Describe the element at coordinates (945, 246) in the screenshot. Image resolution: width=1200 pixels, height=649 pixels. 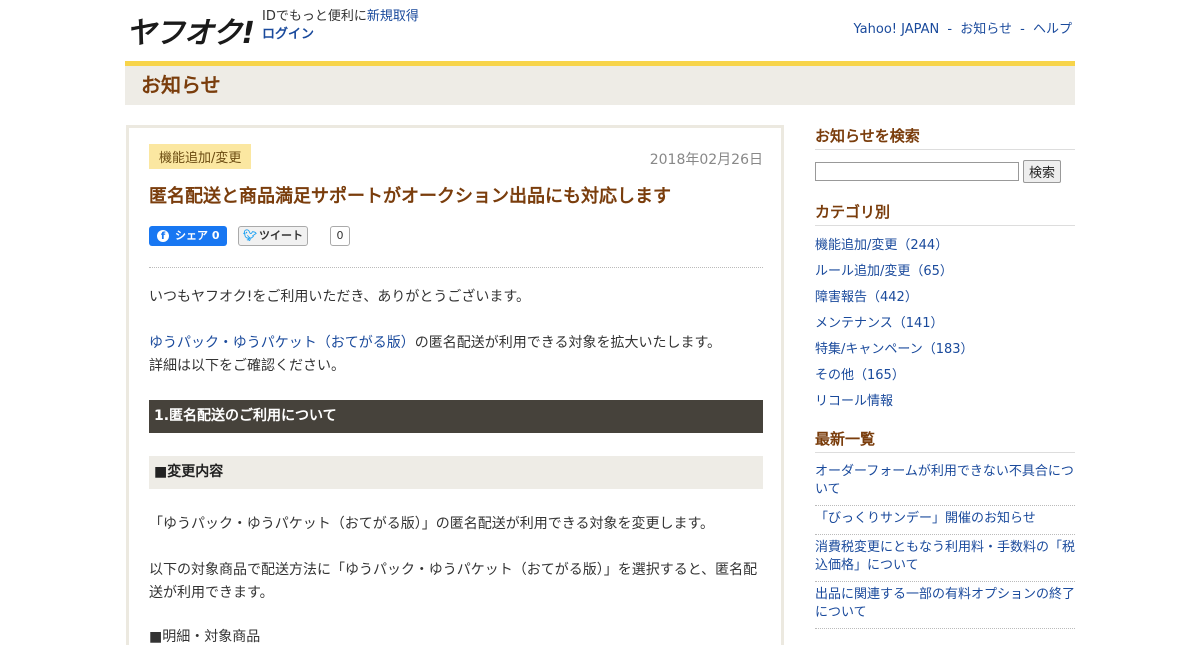
I see `category-item: 機能追加/変更（244）` at that location.